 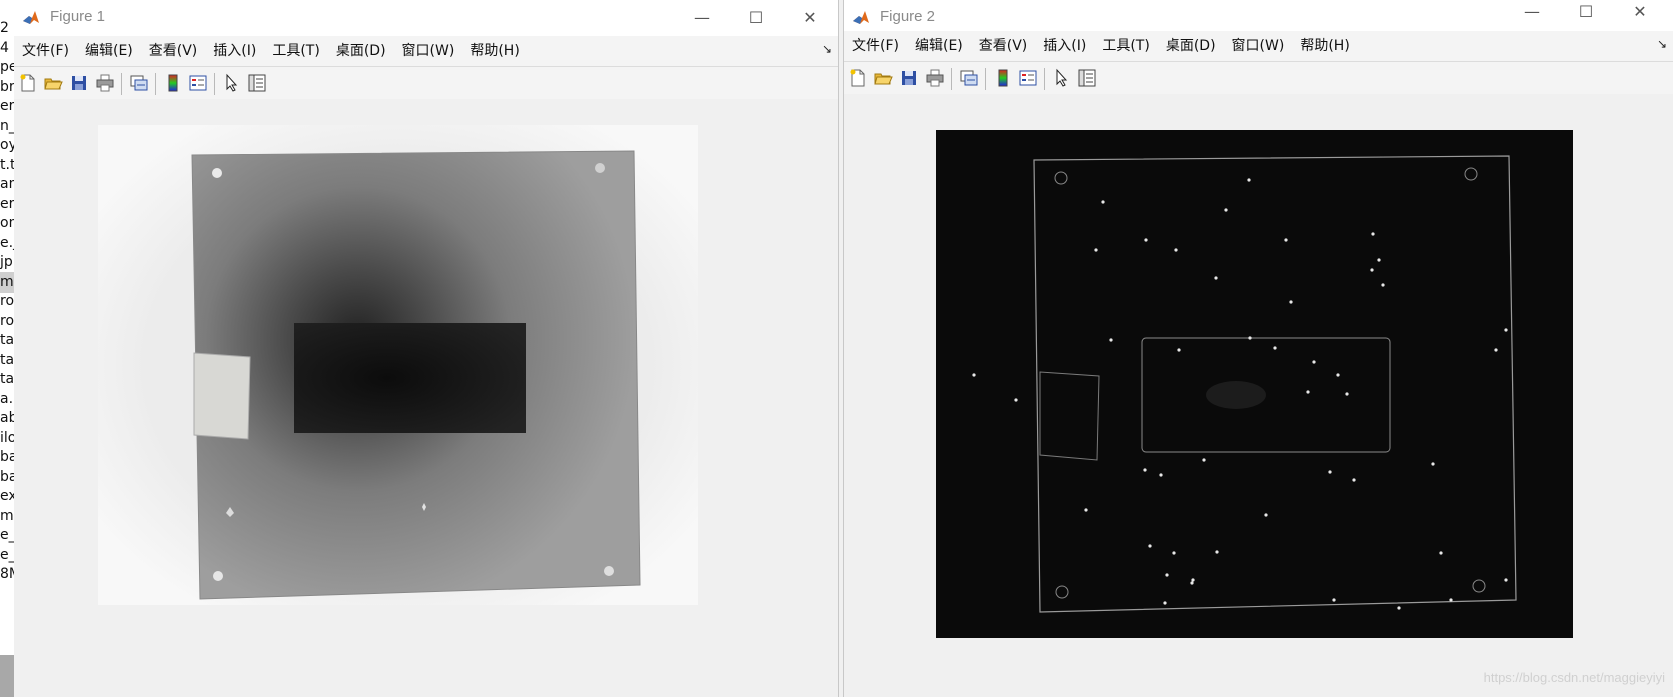 What do you see at coordinates (861, 18) in the screenshot?
I see `matlab-logo-icon` at bounding box center [861, 18].